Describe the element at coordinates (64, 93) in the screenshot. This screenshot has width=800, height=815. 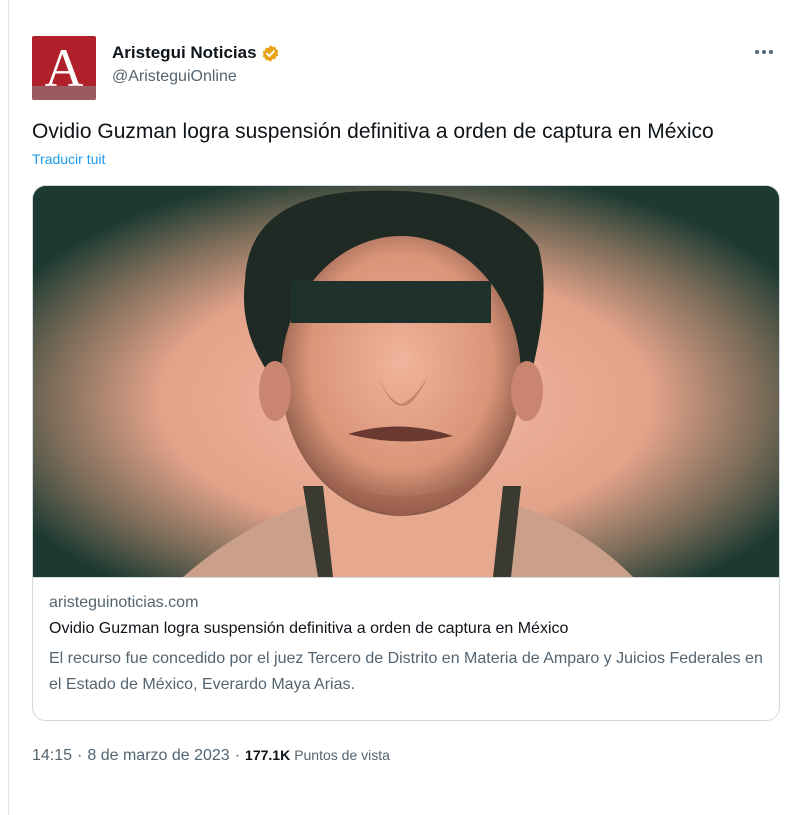
I see `avatar-logo-shadow` at that location.